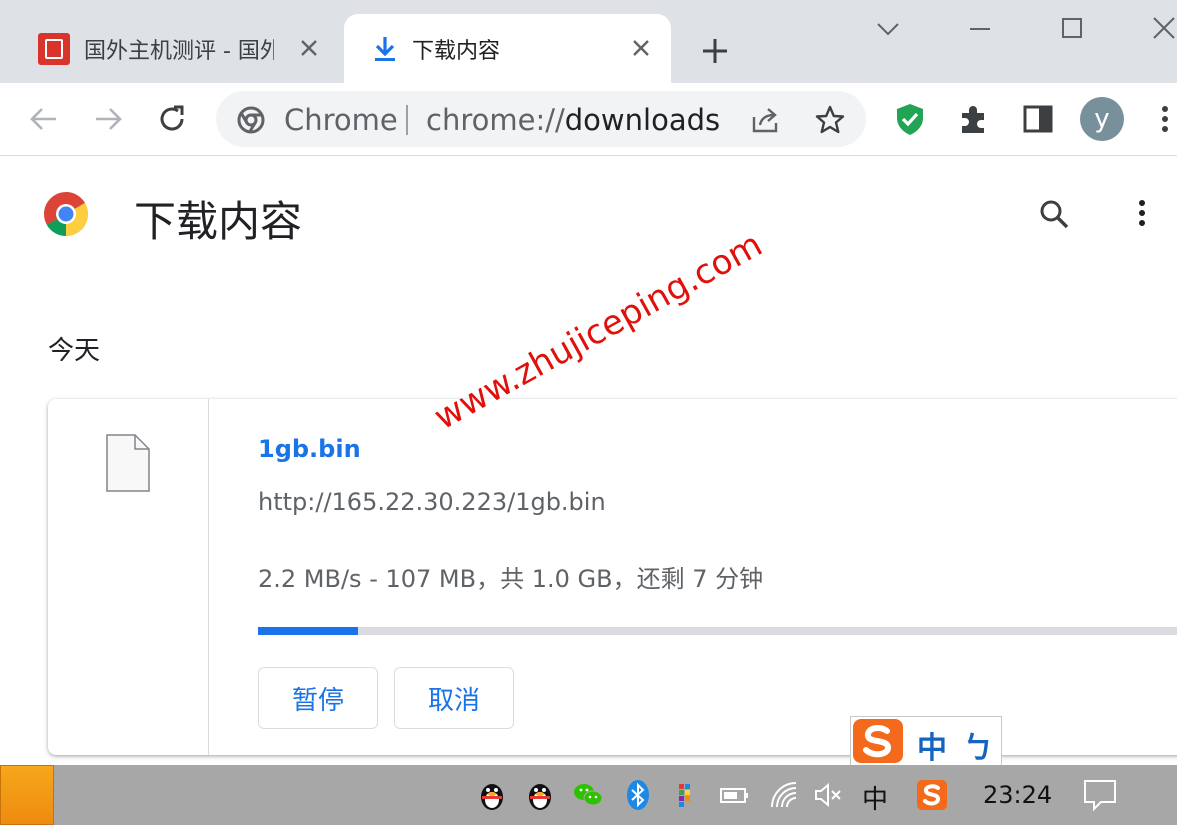 Image resolution: width=1177 pixels, height=825 pixels. I want to click on tab-strip: 国外主机测评 - 国外 下载内容, so click(588, 41).